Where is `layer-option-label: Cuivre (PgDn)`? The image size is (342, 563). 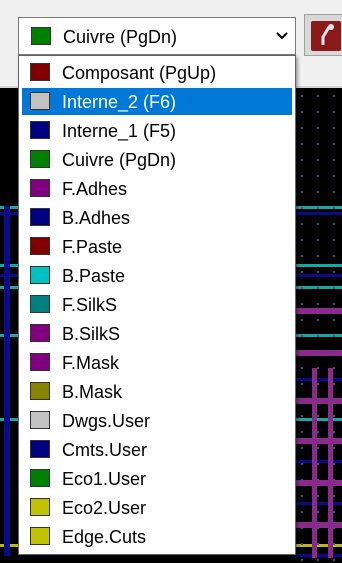 layer-option-label: Cuivre (PgDn) is located at coordinates (119, 160).